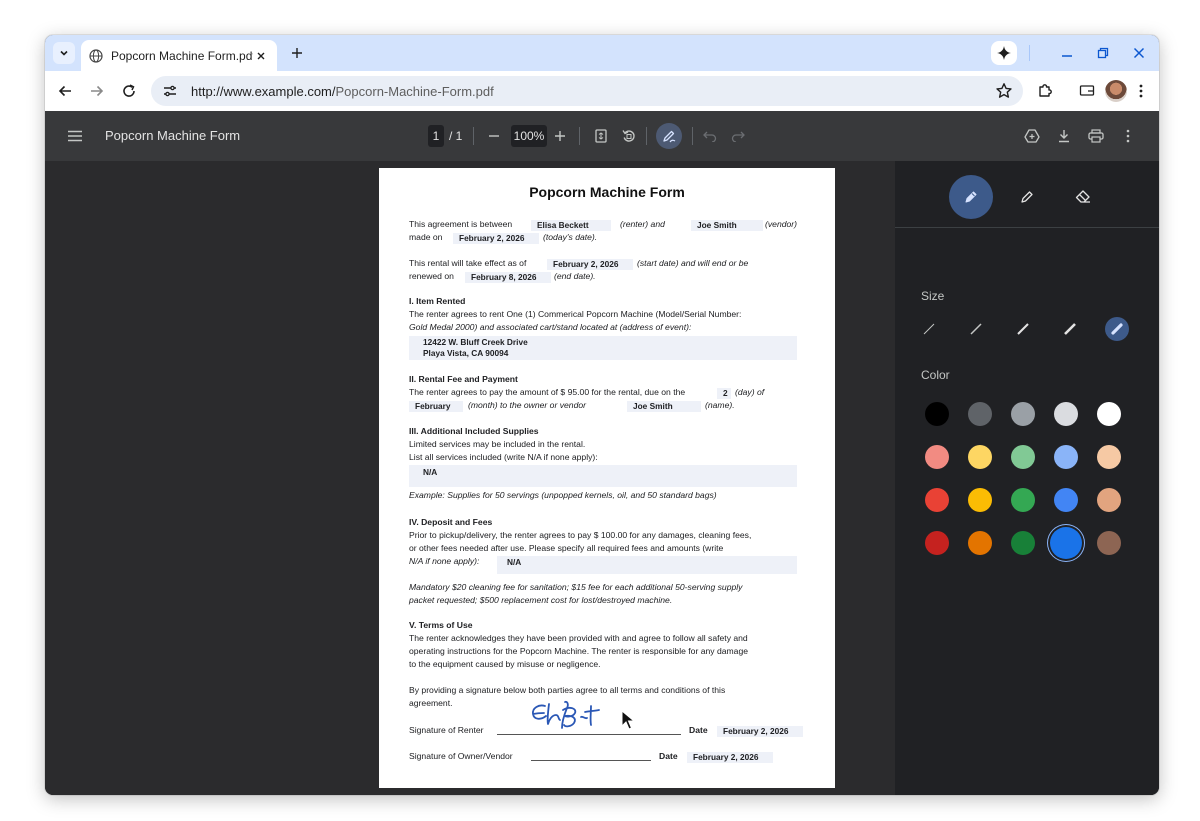 The image size is (1200, 821). I want to click on print-button, so click(1096, 136).